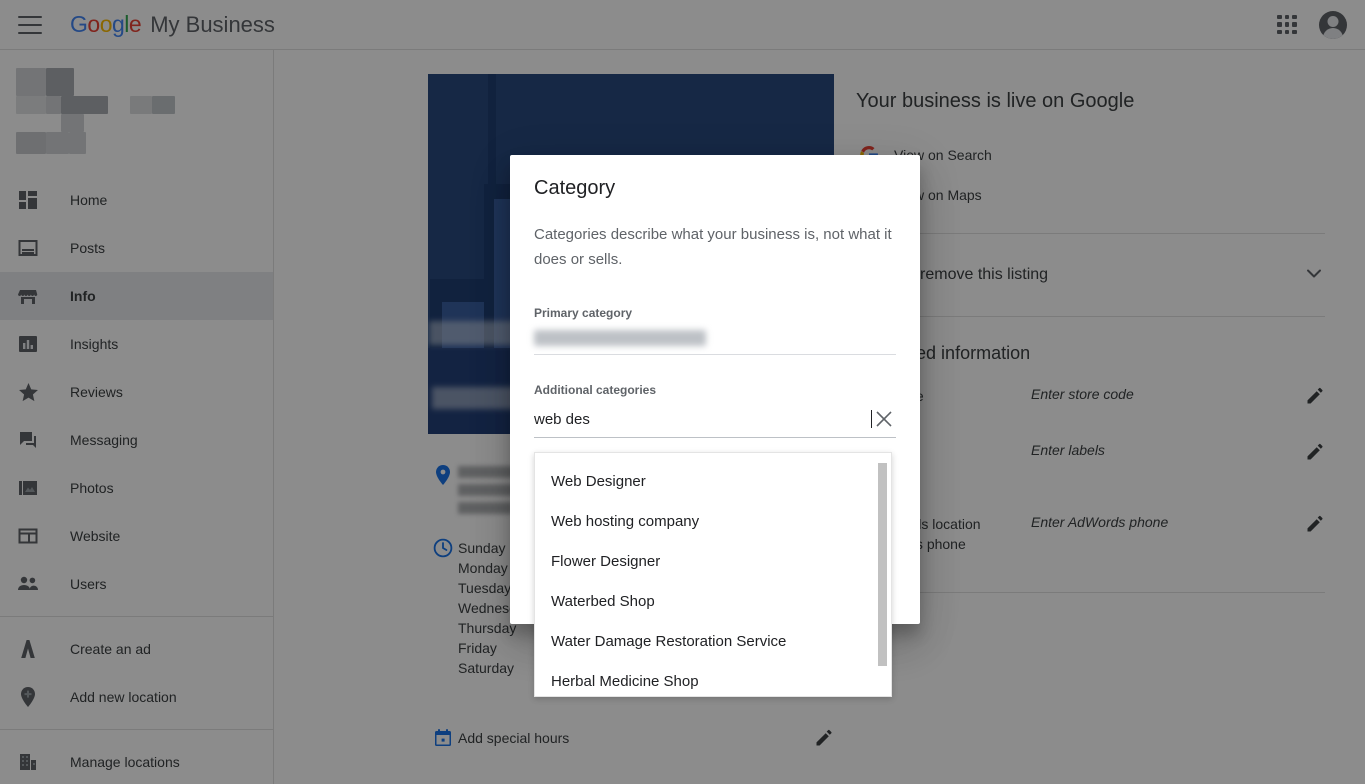 The height and width of the screenshot is (784, 1365). What do you see at coordinates (620, 338) in the screenshot?
I see `primary-category-value-redacted` at bounding box center [620, 338].